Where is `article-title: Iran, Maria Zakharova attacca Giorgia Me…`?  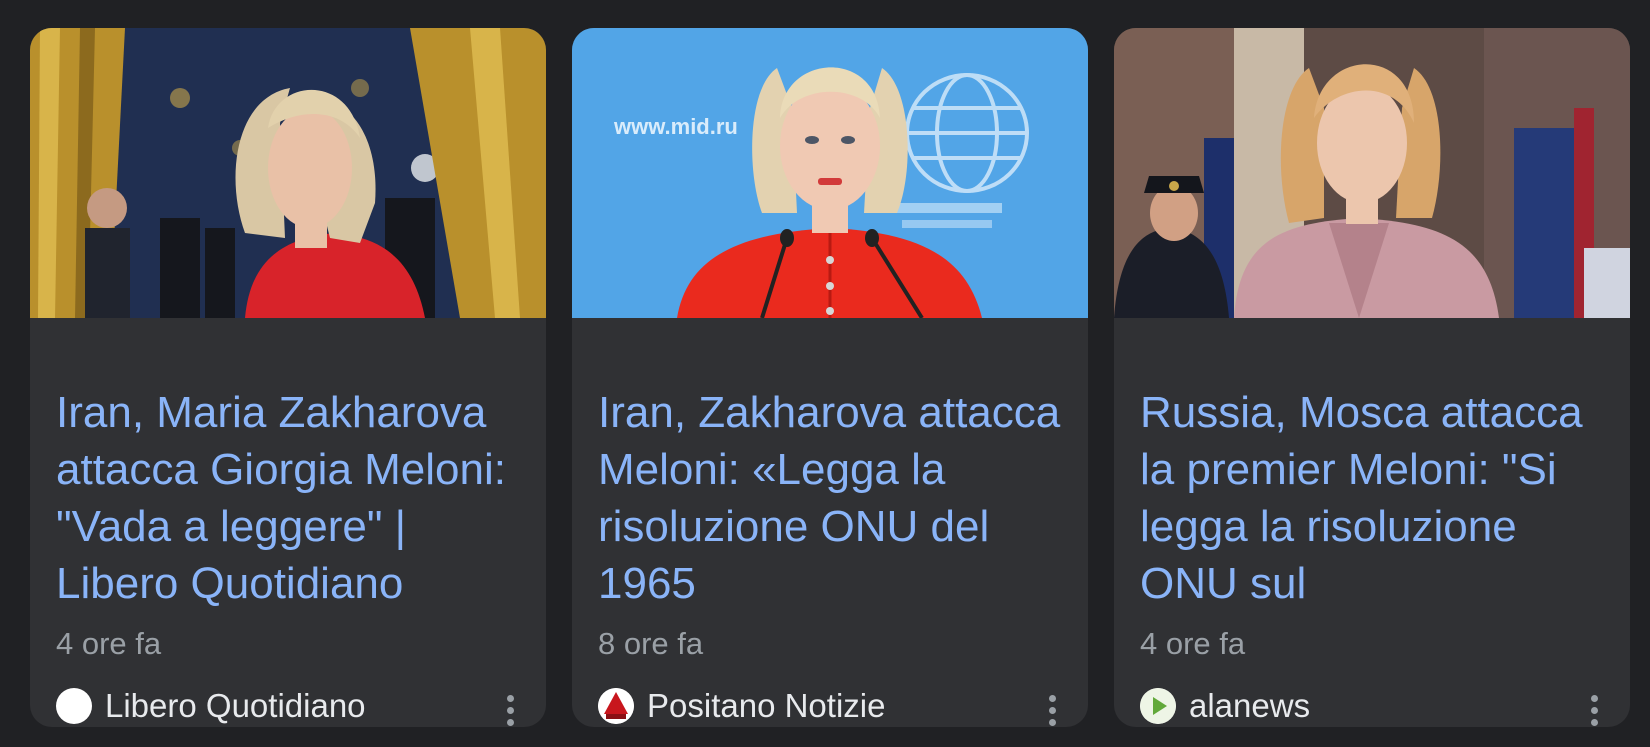
article-title: Iran, Maria Zakharova attacca Giorgia Me… is located at coordinates (291, 498).